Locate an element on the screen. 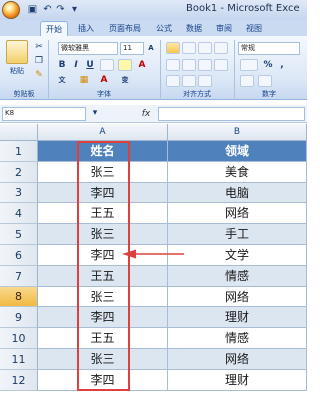 Image resolution: width=320 pixels, height=394 pixels. grow-font-icon: A is located at coordinates (151, 48).